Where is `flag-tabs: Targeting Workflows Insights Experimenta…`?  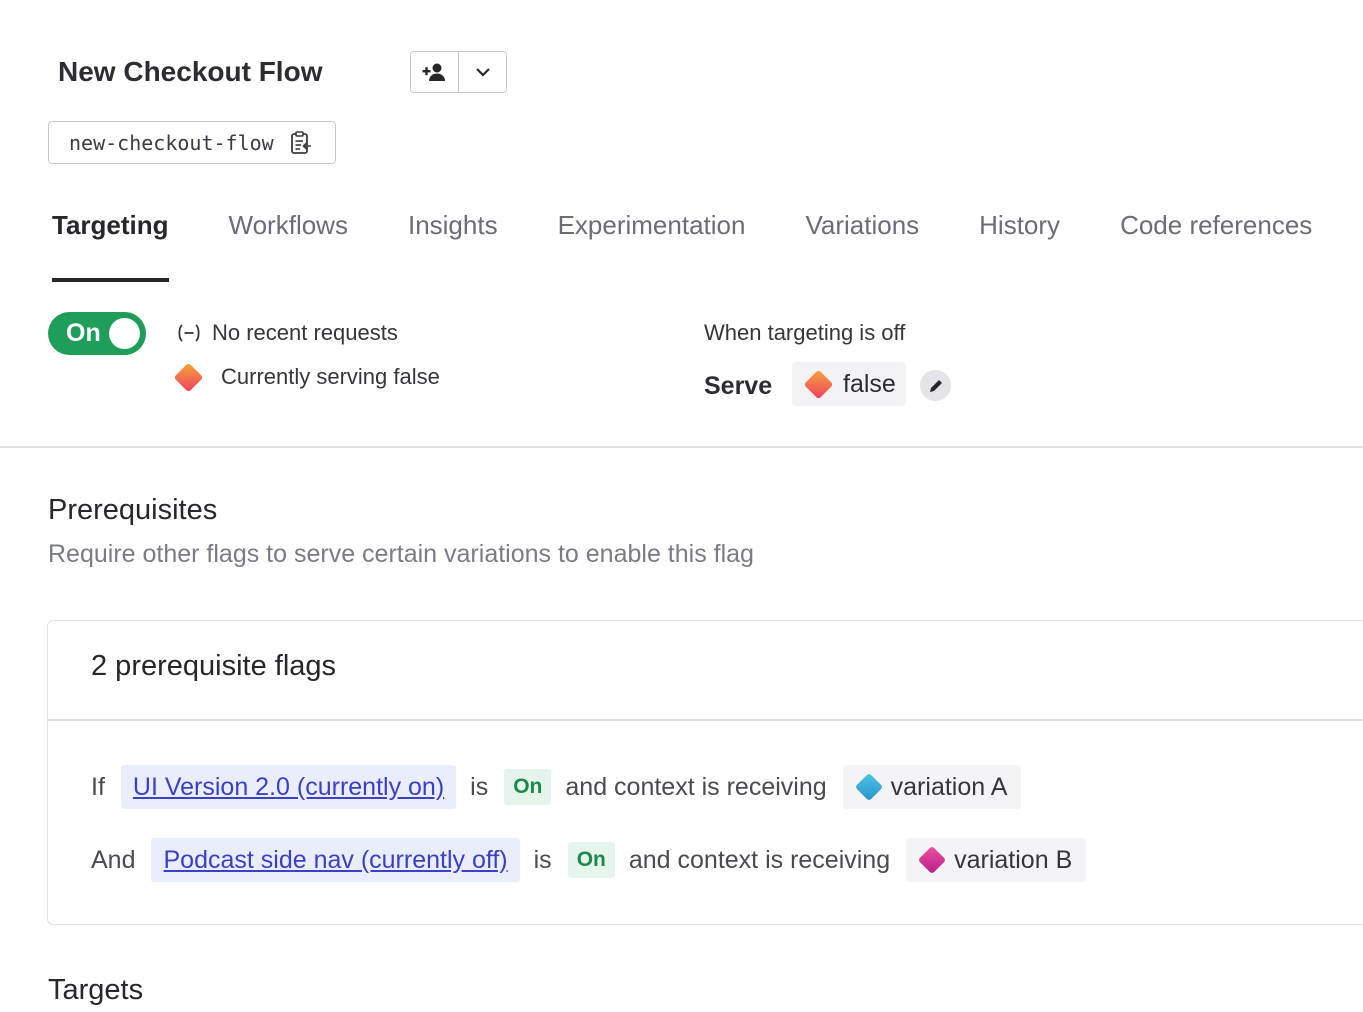 flag-tabs: Targeting Workflows Insights Experimenta… is located at coordinates (677, 240).